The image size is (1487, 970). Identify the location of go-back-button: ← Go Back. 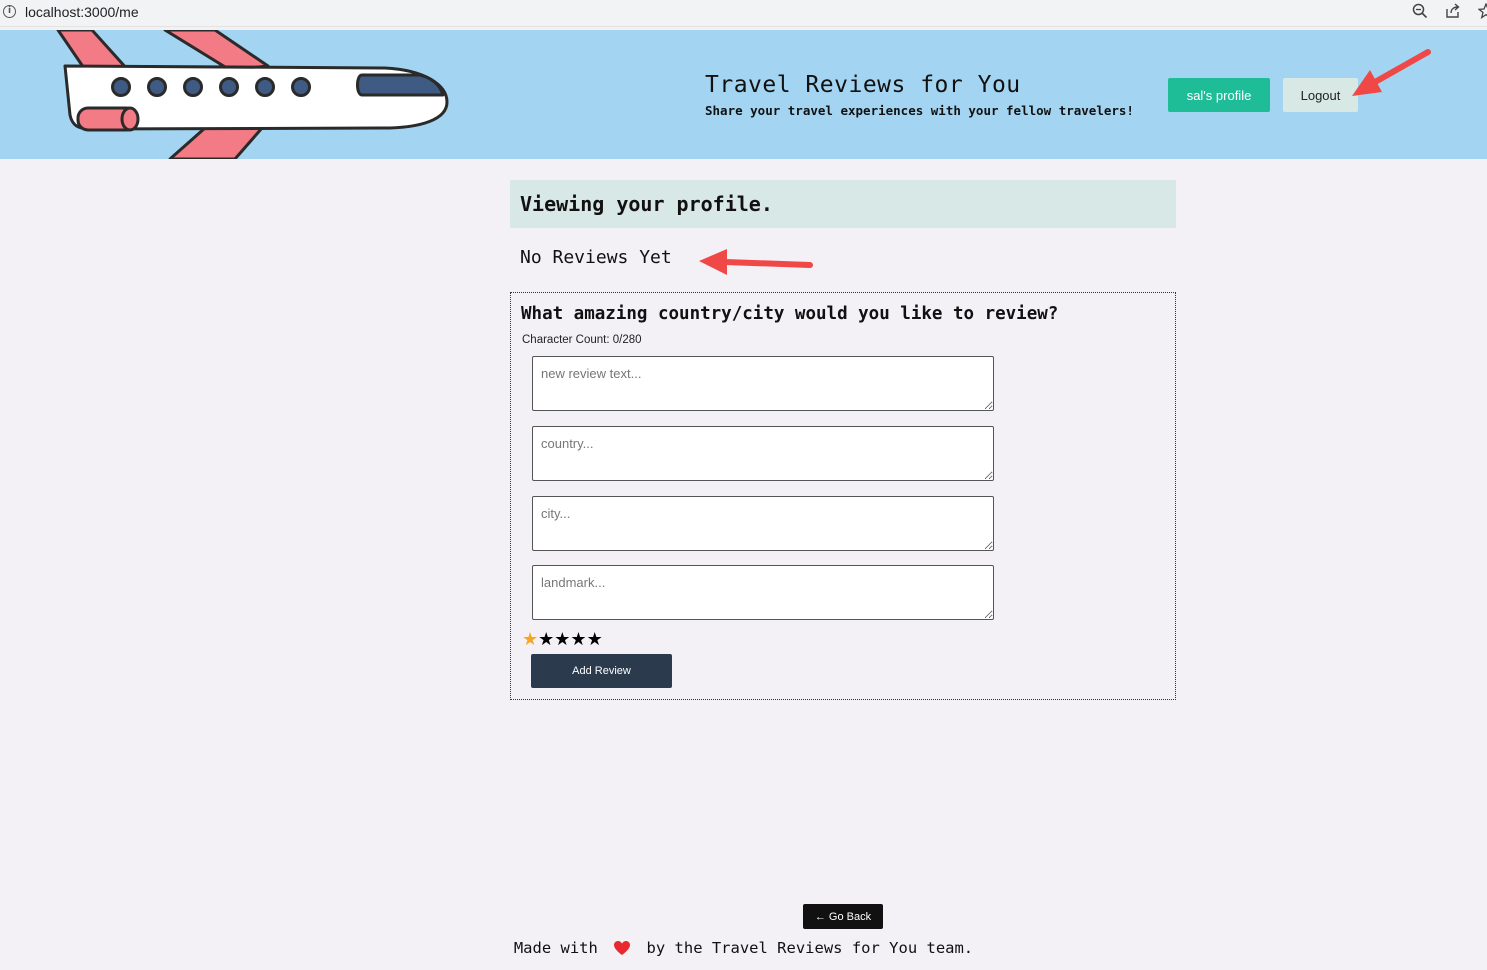
(843, 916).